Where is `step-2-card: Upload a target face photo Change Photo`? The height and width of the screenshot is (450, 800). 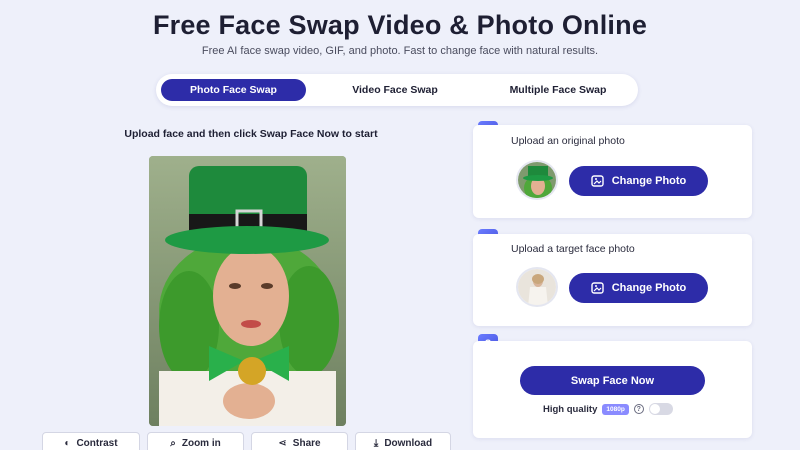 step-2-card: Upload a target face photo Change Photo is located at coordinates (612, 280).